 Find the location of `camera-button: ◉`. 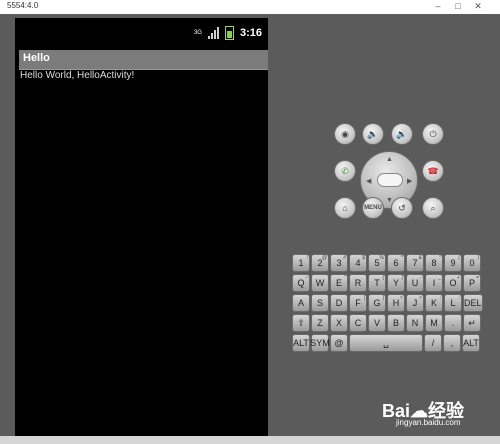

camera-button: ◉ is located at coordinates (345, 134).